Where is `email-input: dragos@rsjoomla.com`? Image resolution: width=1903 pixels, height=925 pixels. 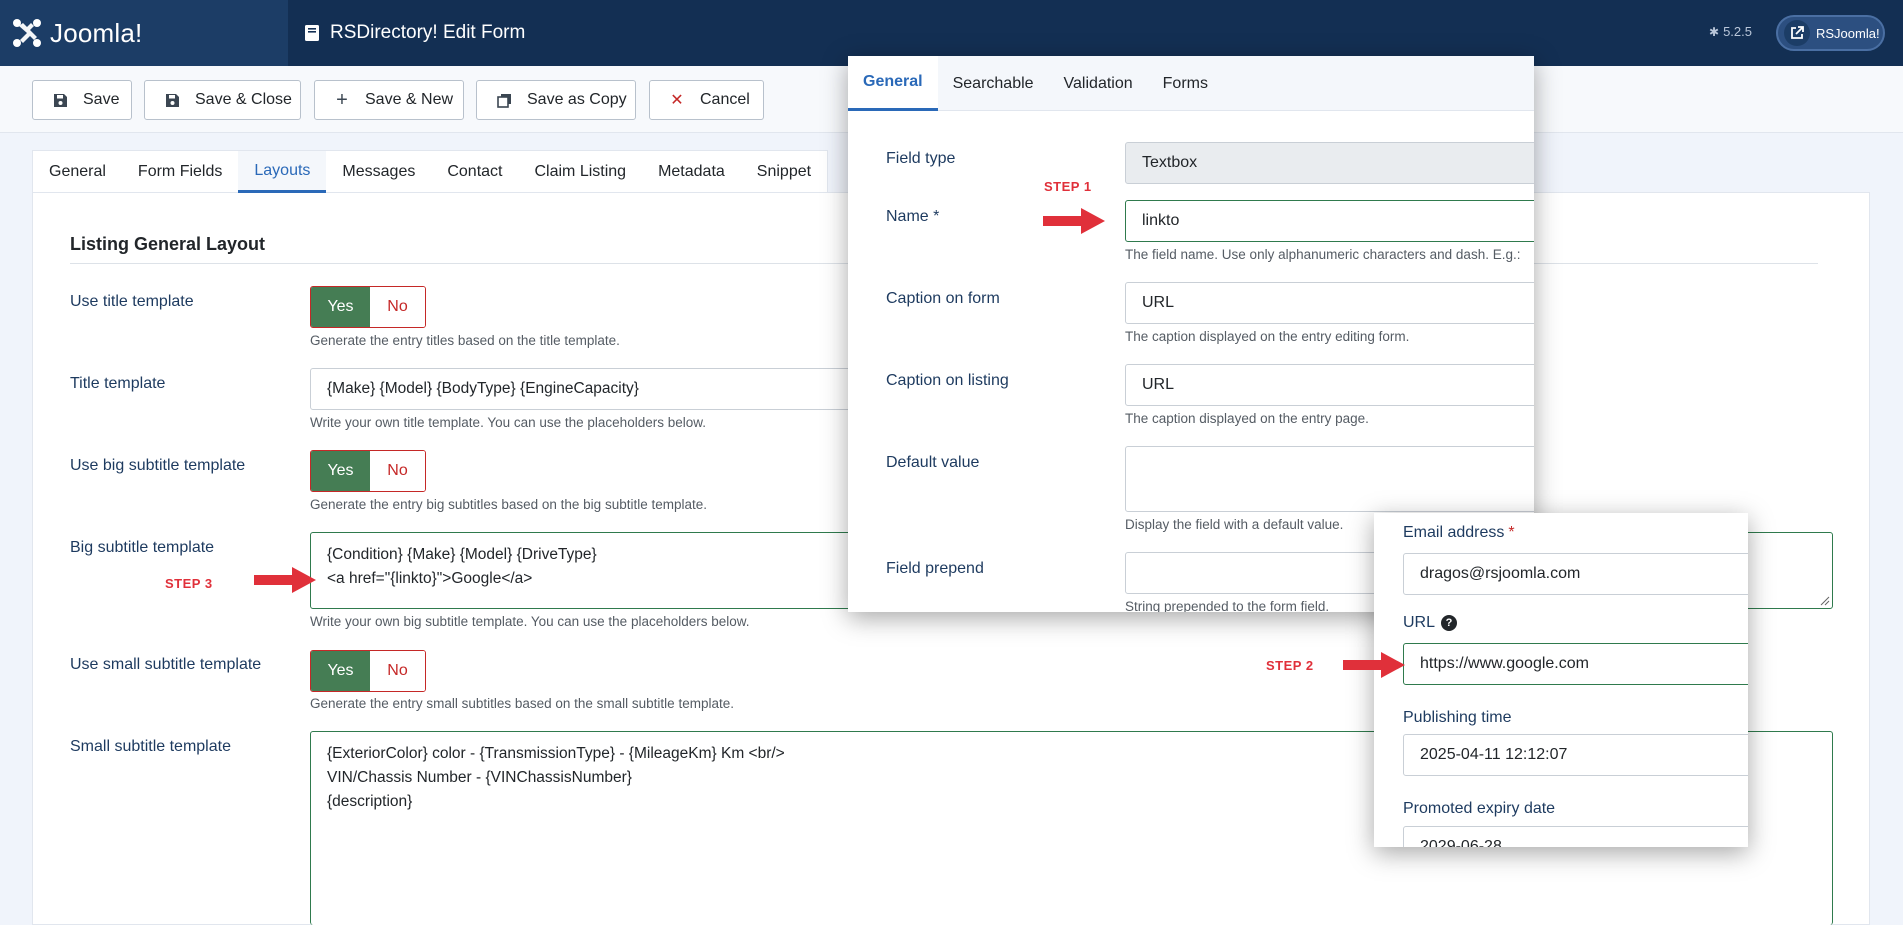
email-input: dragos@rsjoomla.com is located at coordinates (1575, 574).